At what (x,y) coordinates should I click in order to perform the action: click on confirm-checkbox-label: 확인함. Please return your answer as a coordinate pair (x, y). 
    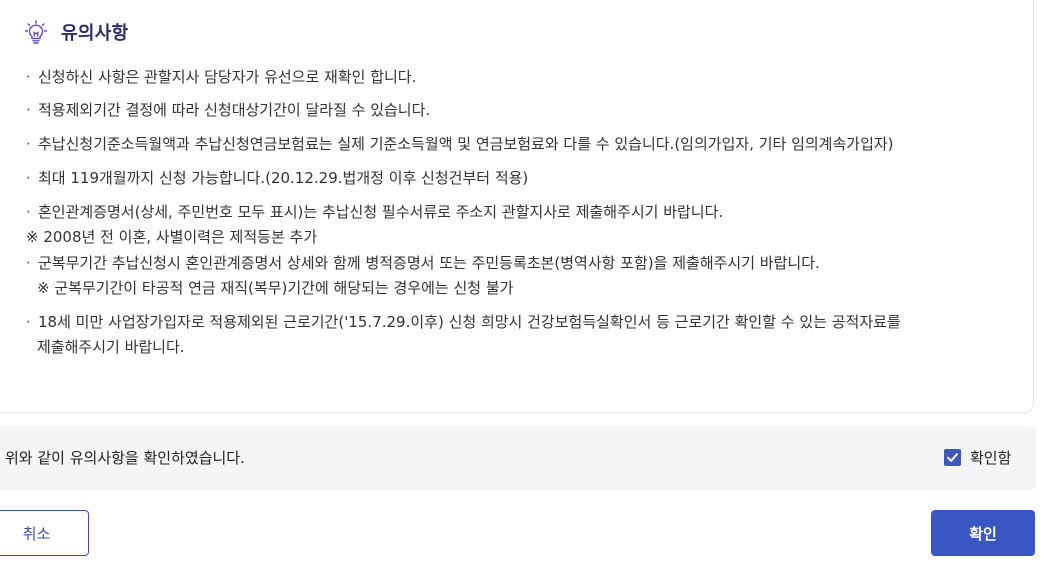
    Looking at the image, I should click on (990, 457).